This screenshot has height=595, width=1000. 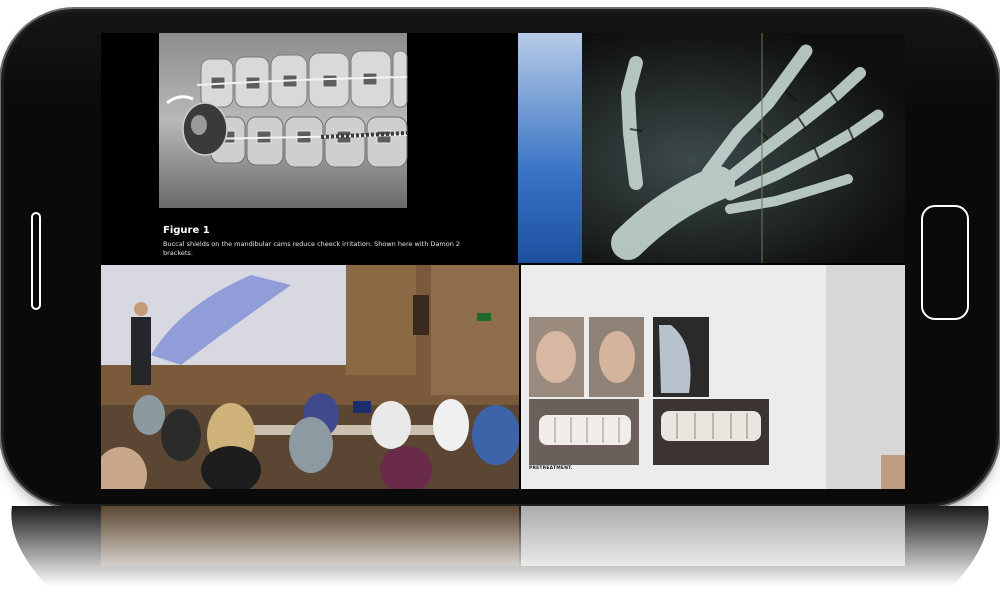 I want to click on hand-xray-image, so click(x=711, y=148).